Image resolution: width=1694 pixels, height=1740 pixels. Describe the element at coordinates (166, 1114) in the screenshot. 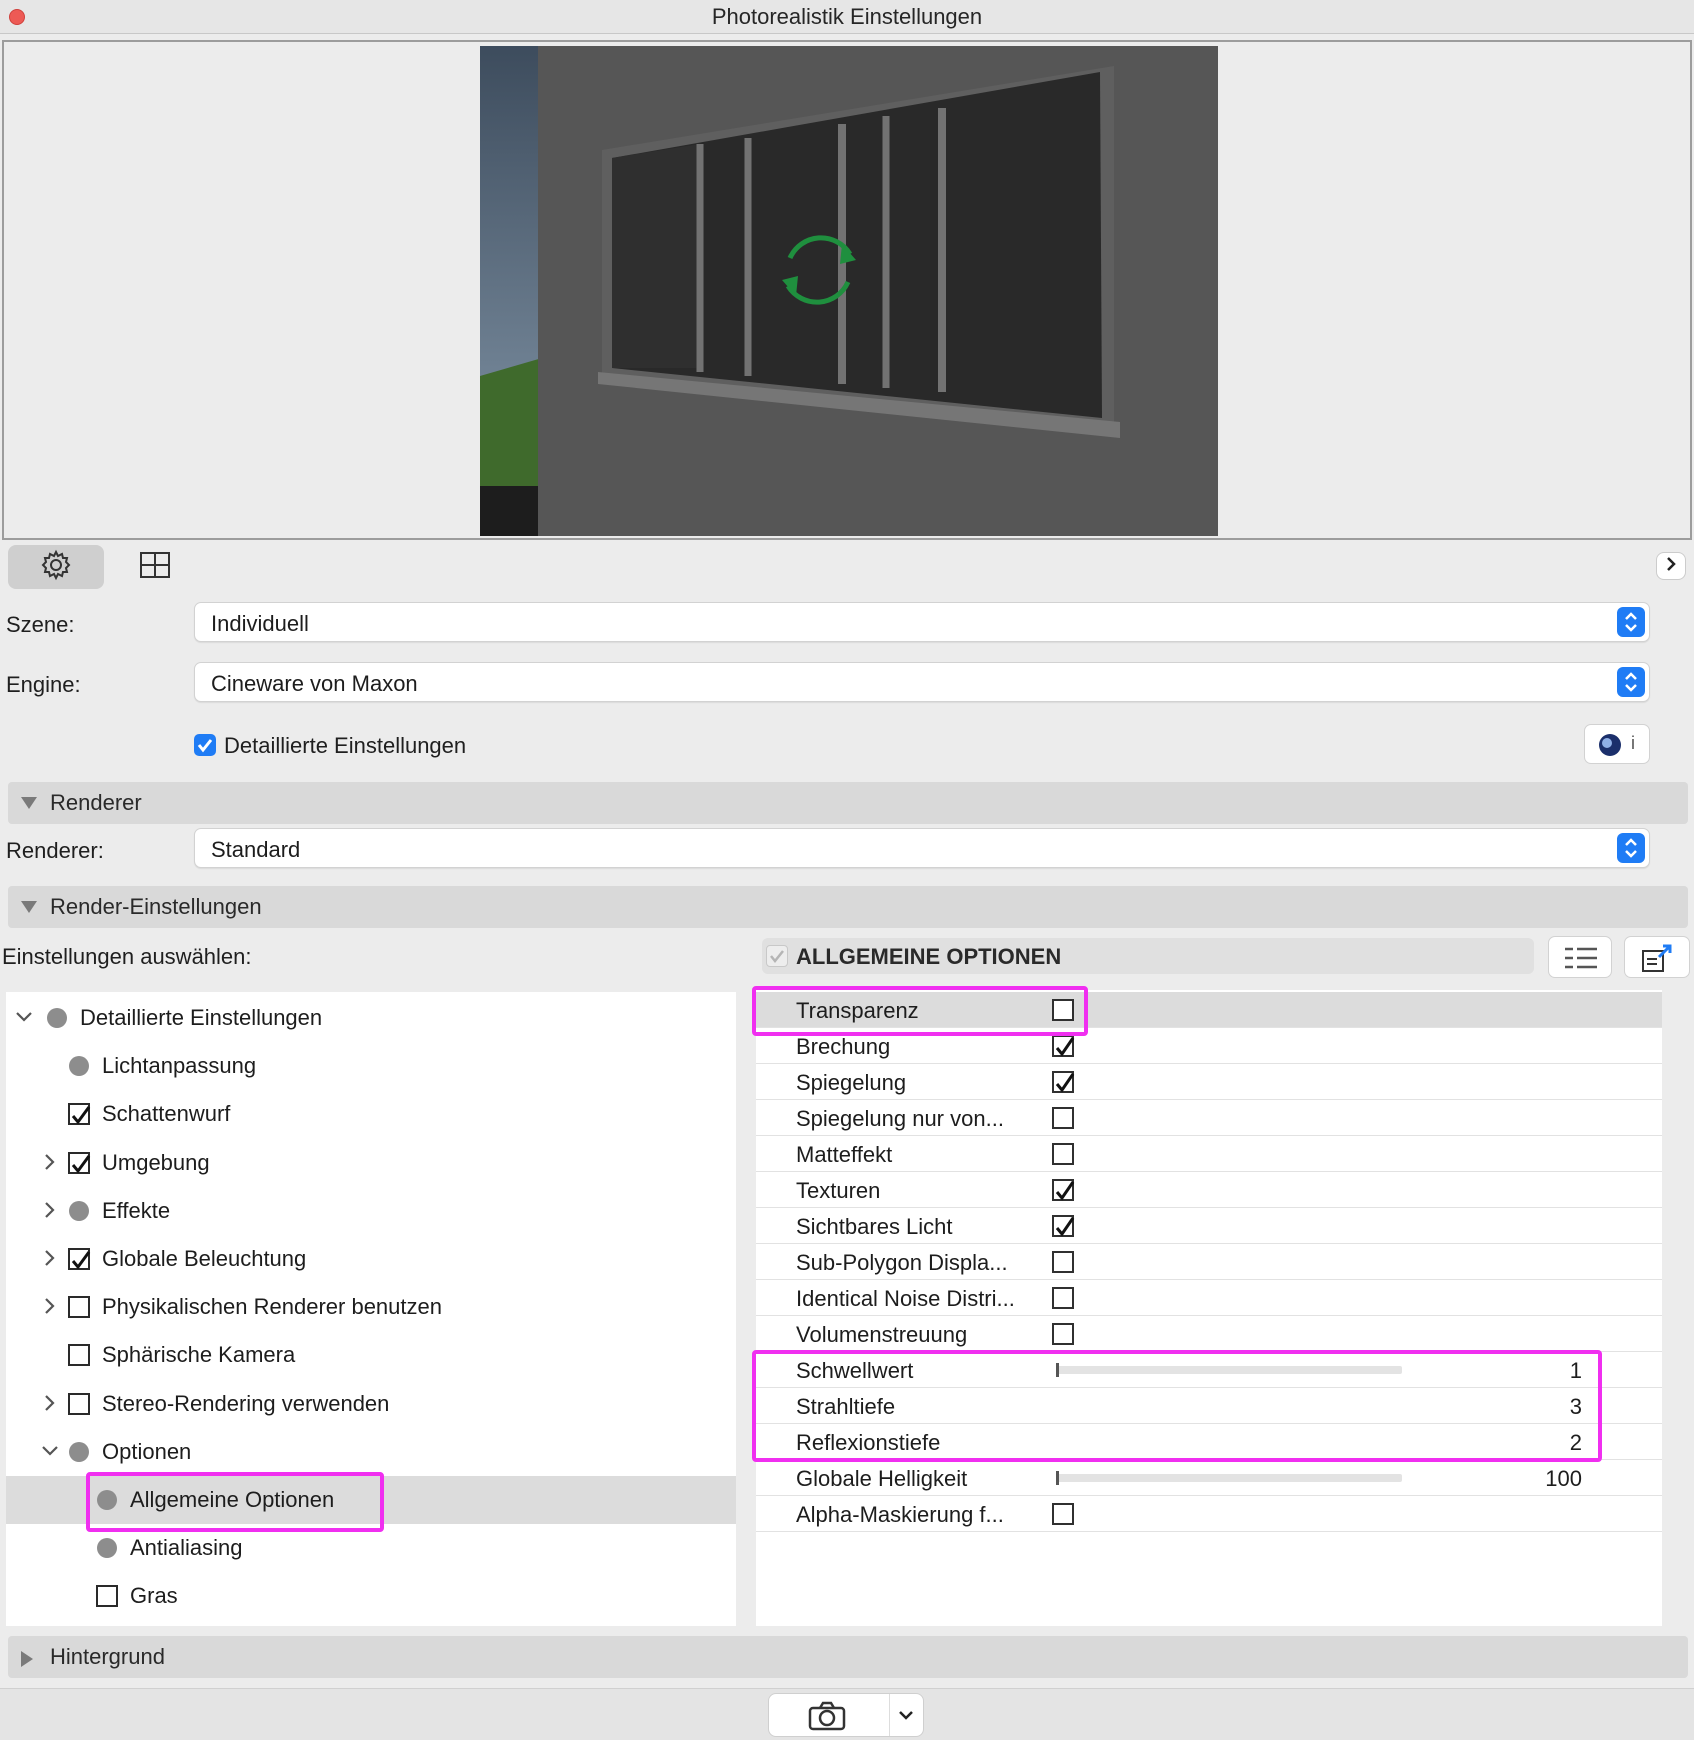

I see `tree-item-label: Schattenwurf` at that location.